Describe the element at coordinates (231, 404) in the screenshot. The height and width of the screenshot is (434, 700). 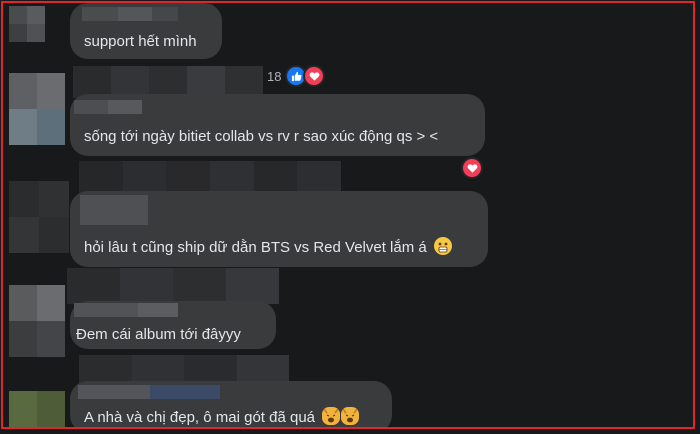
I see `comment-bubble: A nhà và chị đẹp, ô mai gót đã quá` at that location.